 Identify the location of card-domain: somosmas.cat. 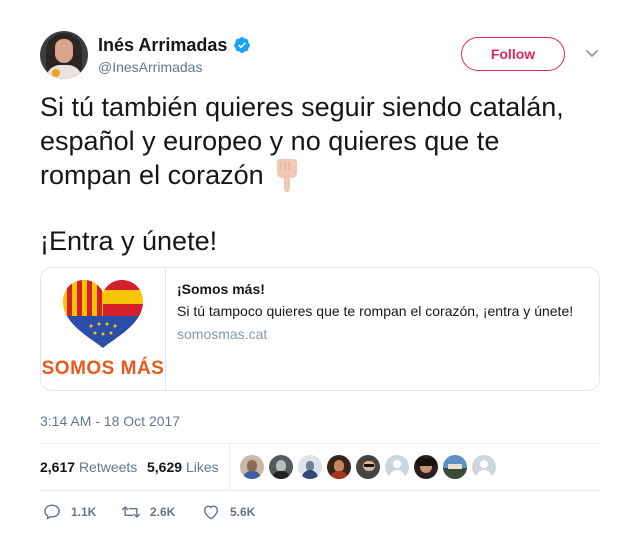
(222, 334).